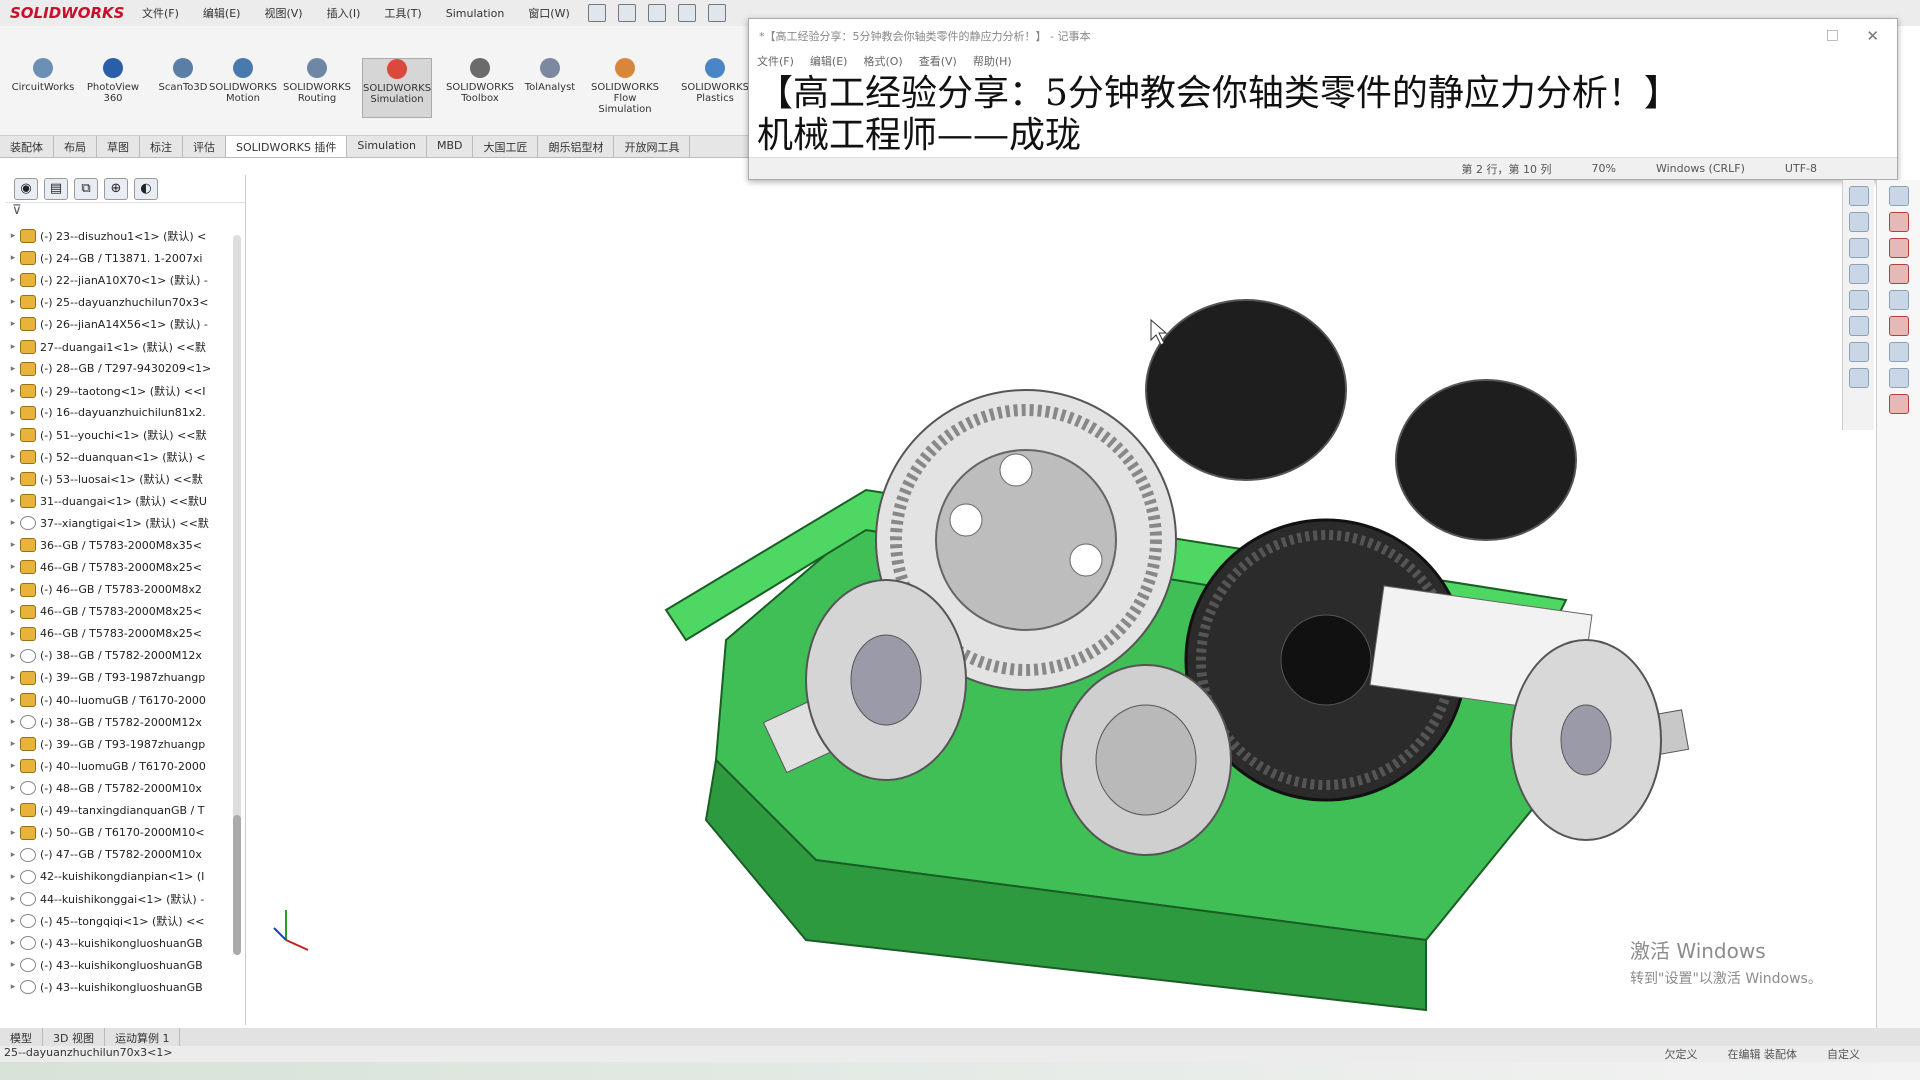 The image size is (1920, 1080). I want to click on custom-properties-icon, so click(1858, 326).